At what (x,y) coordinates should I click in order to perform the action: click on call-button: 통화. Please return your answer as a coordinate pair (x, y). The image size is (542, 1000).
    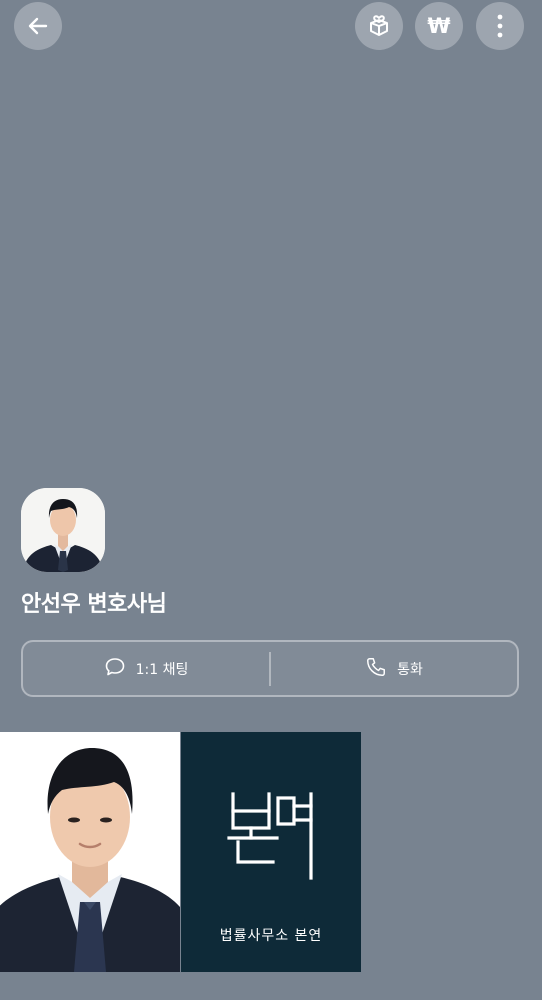
    Looking at the image, I should click on (394, 668).